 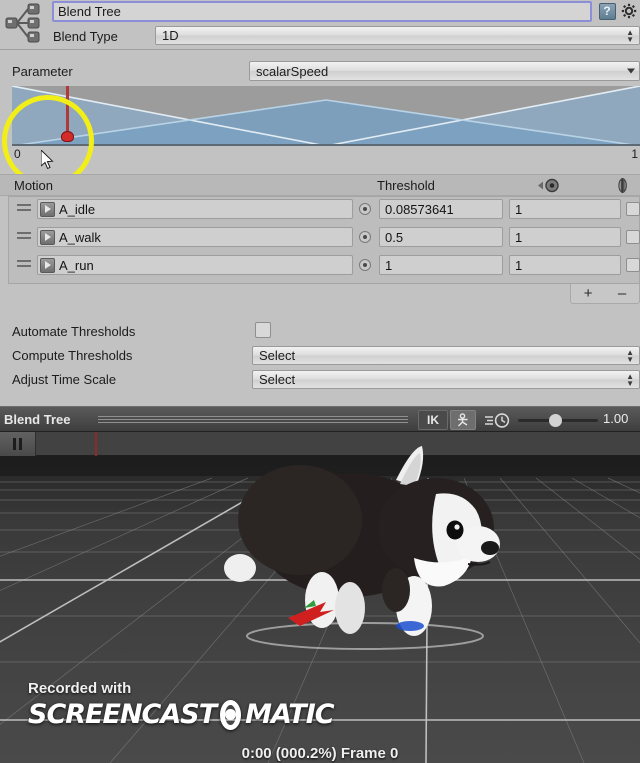 What do you see at coordinates (555, 420) in the screenshot?
I see `playback-speed-handle` at bounding box center [555, 420].